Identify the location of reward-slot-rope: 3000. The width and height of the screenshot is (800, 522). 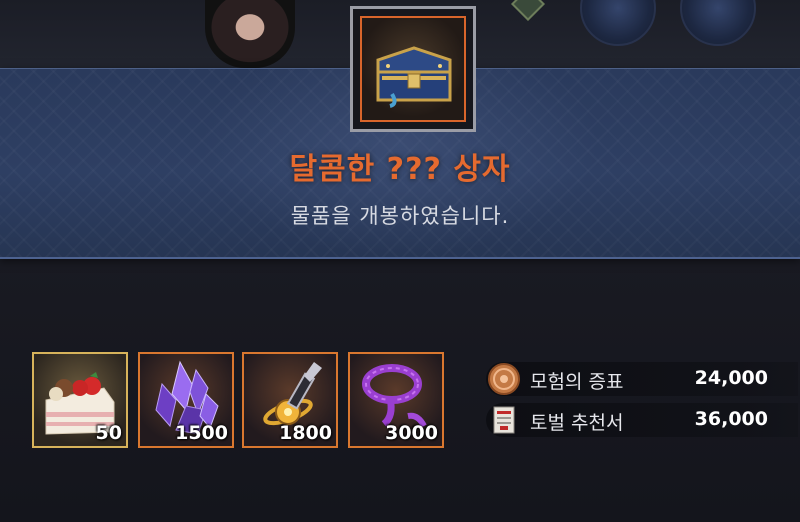
(396, 400).